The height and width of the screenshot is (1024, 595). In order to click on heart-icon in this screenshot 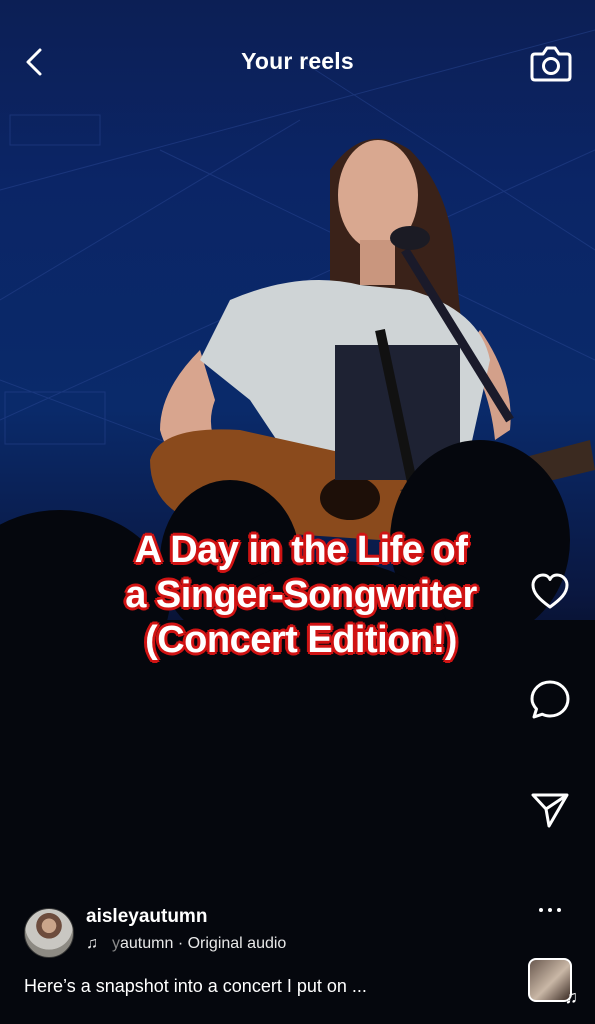, I will do `click(550, 591)`.